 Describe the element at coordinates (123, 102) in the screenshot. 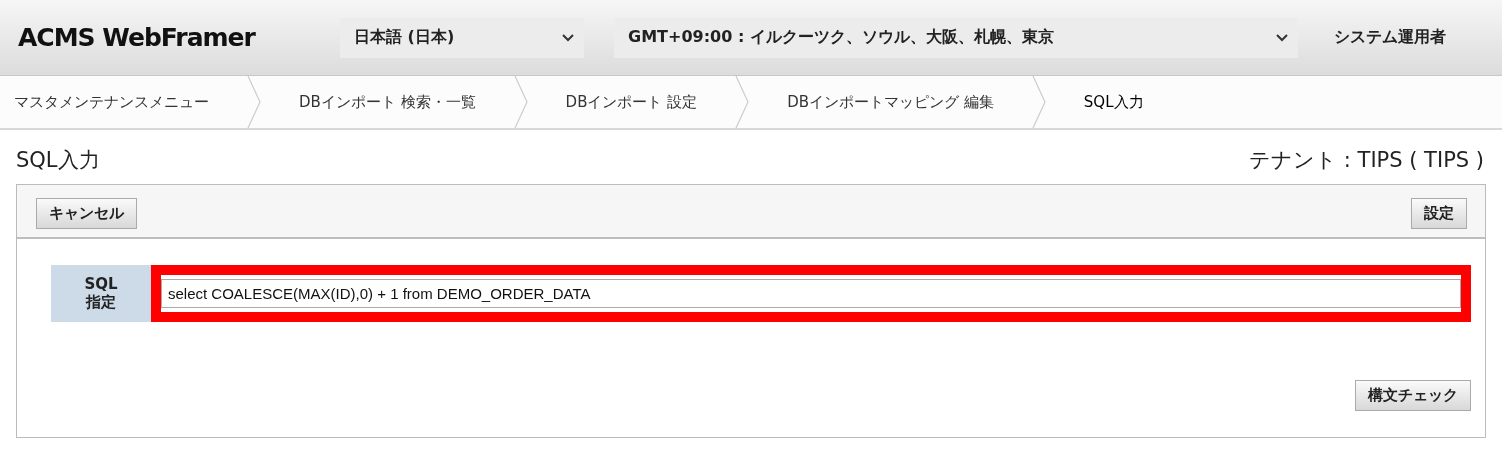

I see `breadcrumb-link: マスタメンテナンスメニュー` at that location.